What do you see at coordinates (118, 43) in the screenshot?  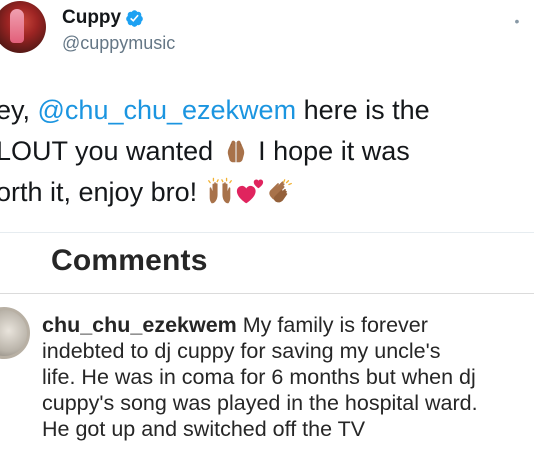 I see `tweet-author-handle: @cuppymusic` at bounding box center [118, 43].